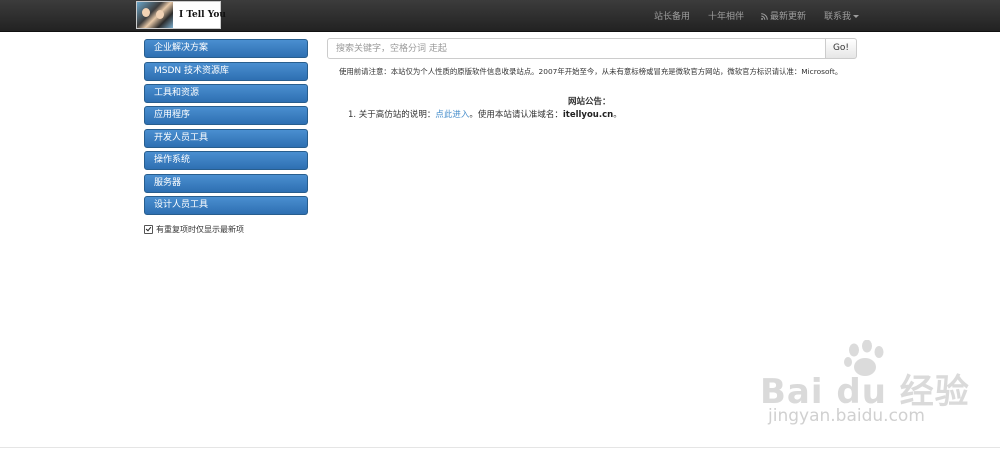 Image resolution: width=1000 pixels, height=449 pixels. I want to click on announcement-item: 1. 关于高仿站的说明：点此进入。使用本站请认准域名：itellyou.cn。, so click(485, 114).